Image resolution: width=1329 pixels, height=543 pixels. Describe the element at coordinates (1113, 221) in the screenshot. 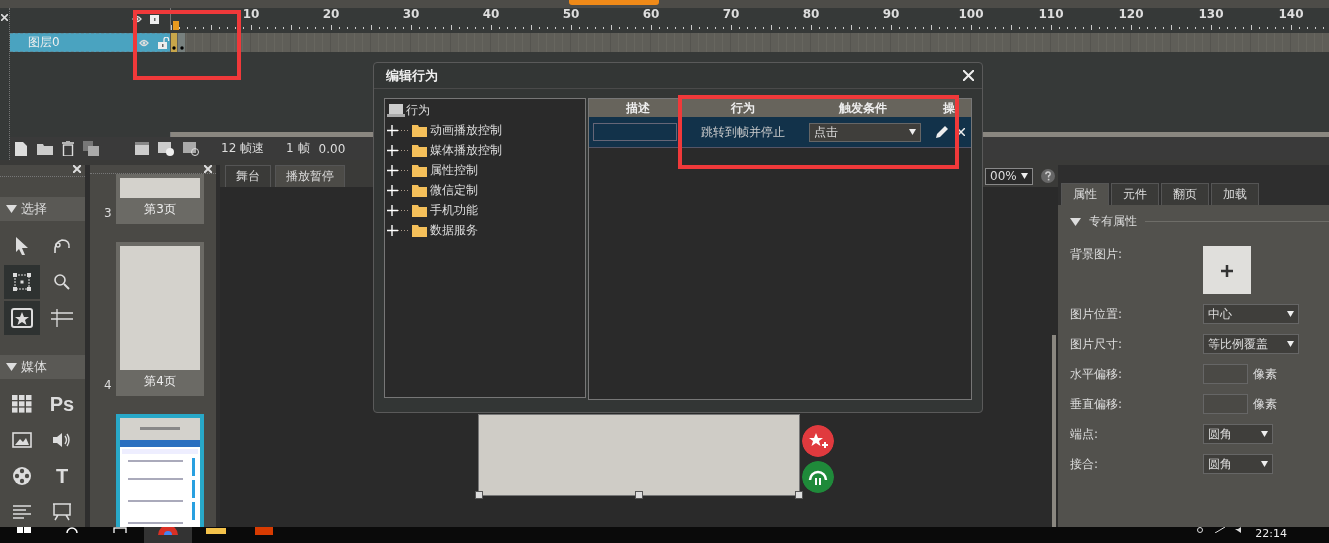

I see `section-title: 专有属性` at that location.